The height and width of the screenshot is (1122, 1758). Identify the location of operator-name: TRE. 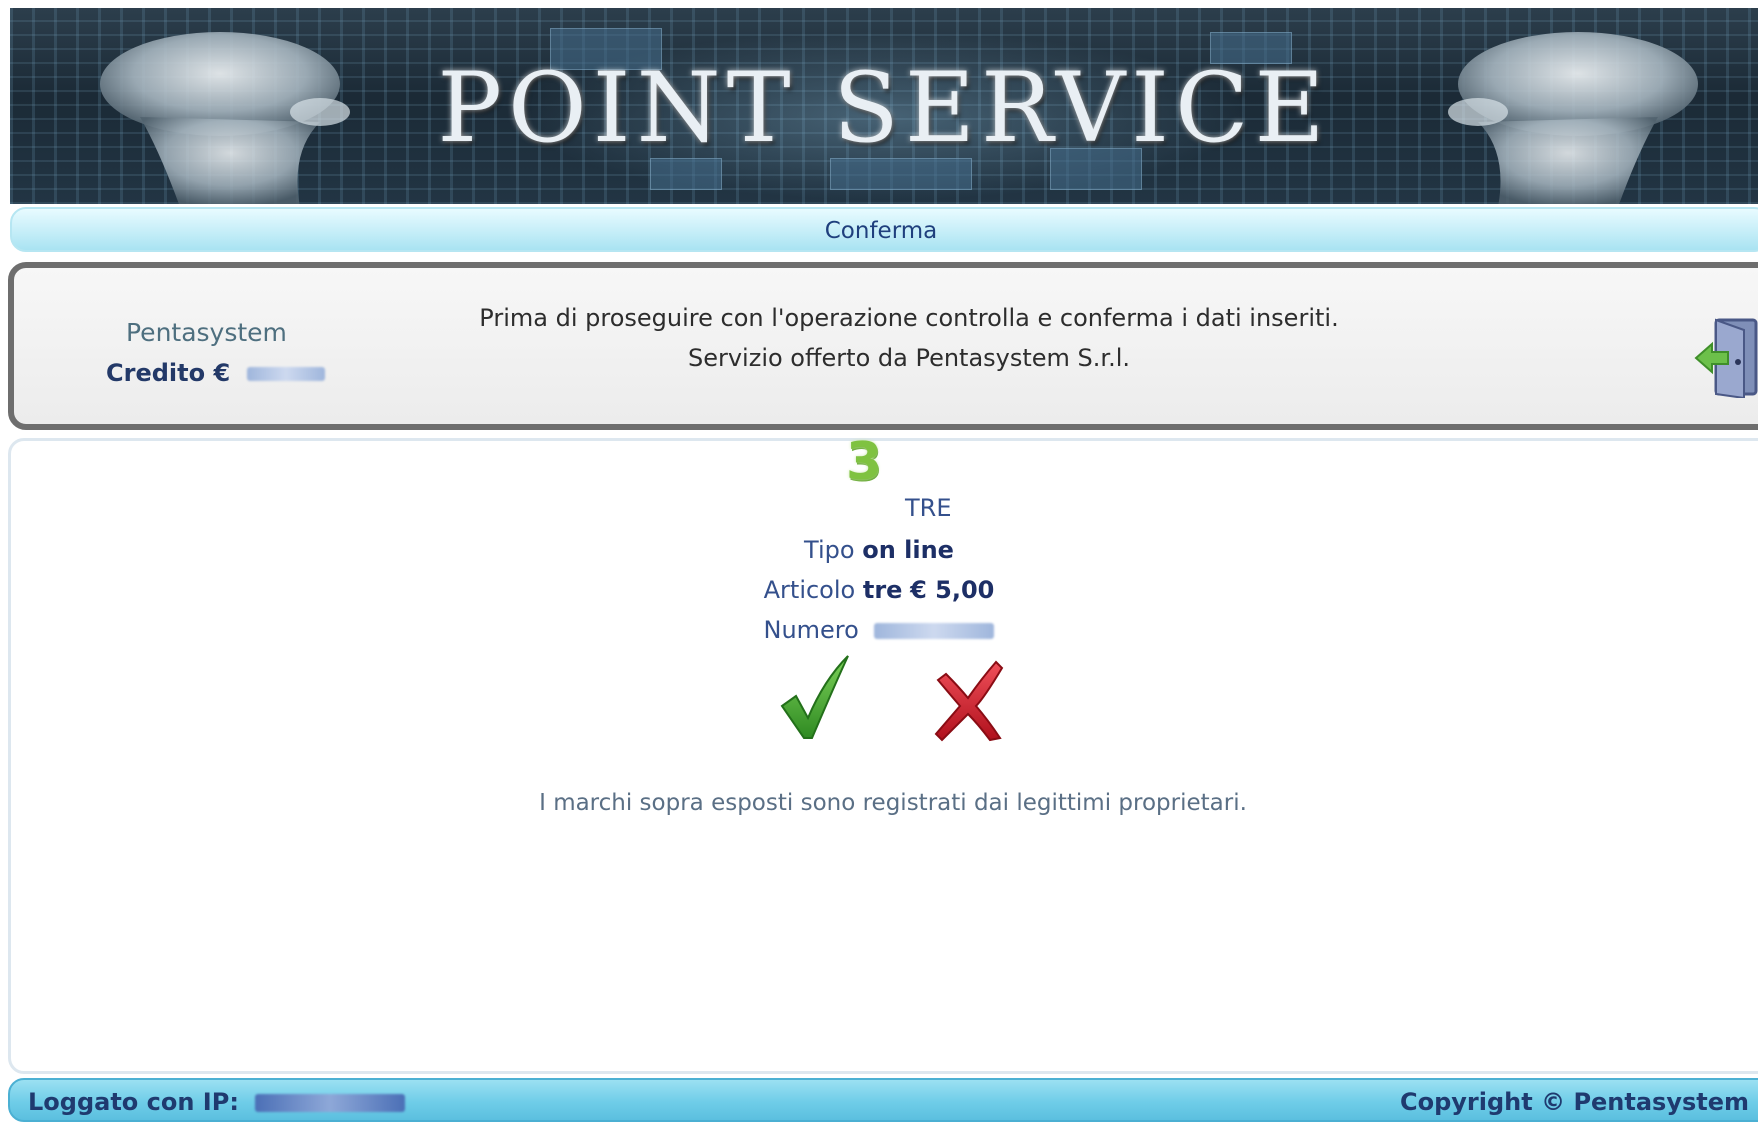
(928, 508).